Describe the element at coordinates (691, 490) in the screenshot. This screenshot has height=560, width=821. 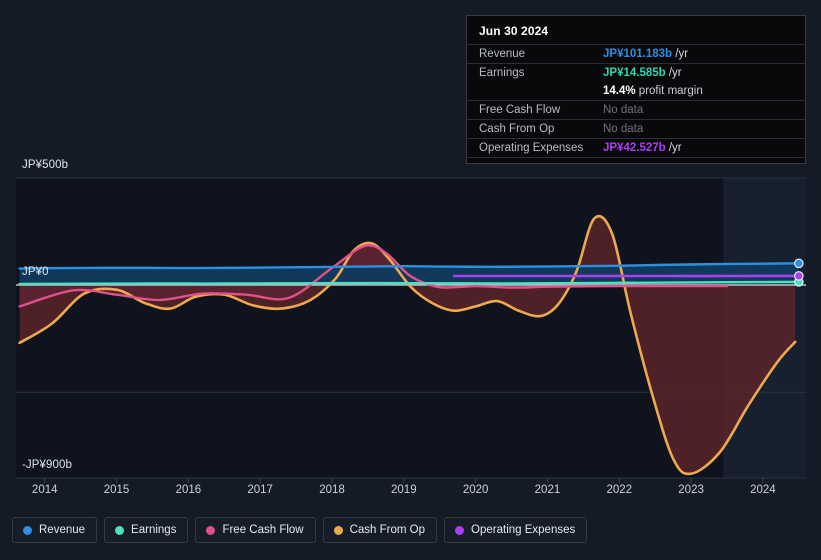
I see `x-axis-tick-2023: 2023` at that location.